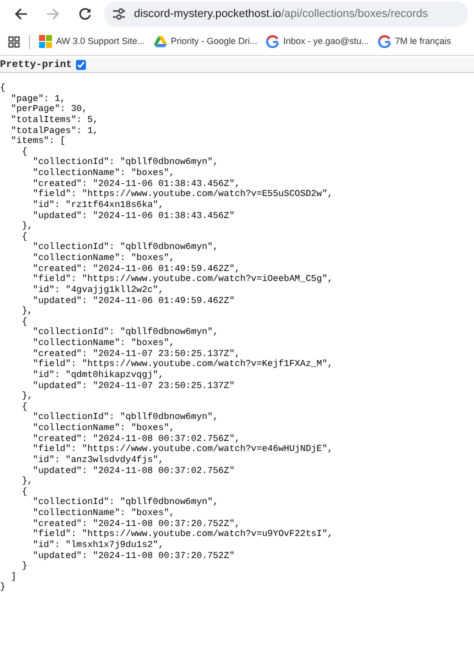 This screenshot has height=648, width=474. What do you see at coordinates (98, 290) in the screenshot?
I see `code-line: "id": "4gvajjg1kll2w2c",` at bounding box center [98, 290].